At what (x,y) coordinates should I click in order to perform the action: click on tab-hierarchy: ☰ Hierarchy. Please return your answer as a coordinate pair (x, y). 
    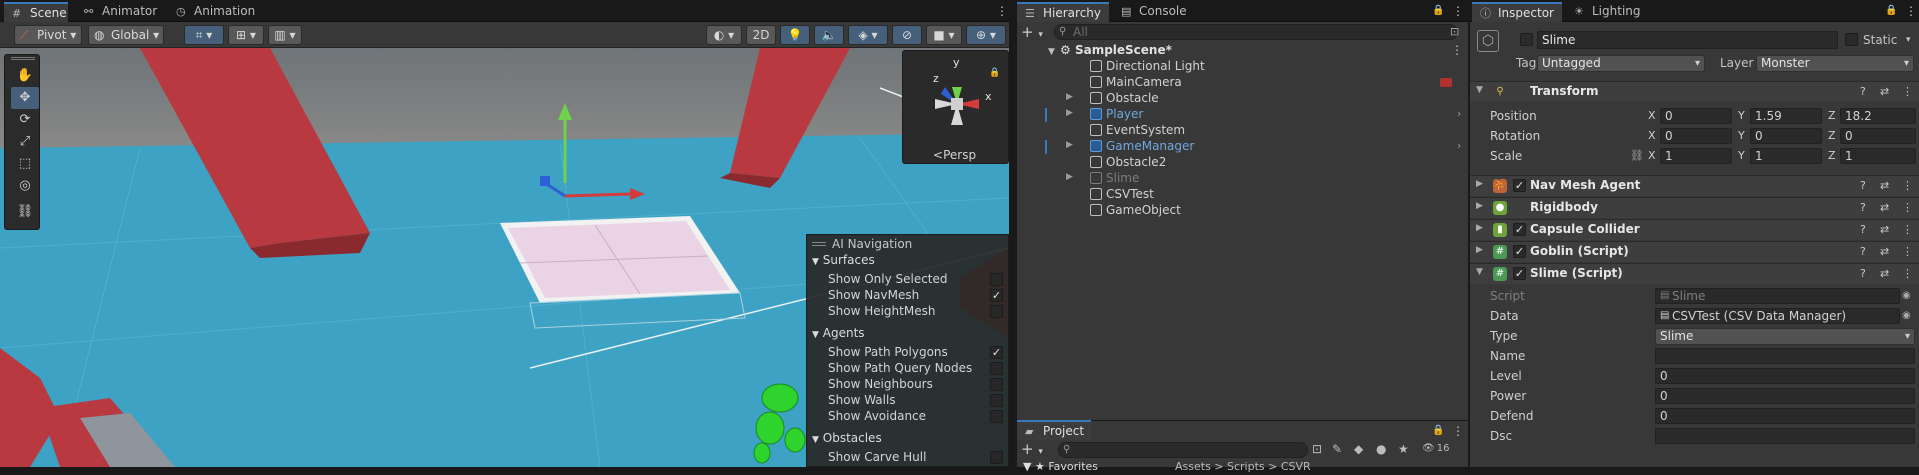
    Looking at the image, I should click on (1063, 12).